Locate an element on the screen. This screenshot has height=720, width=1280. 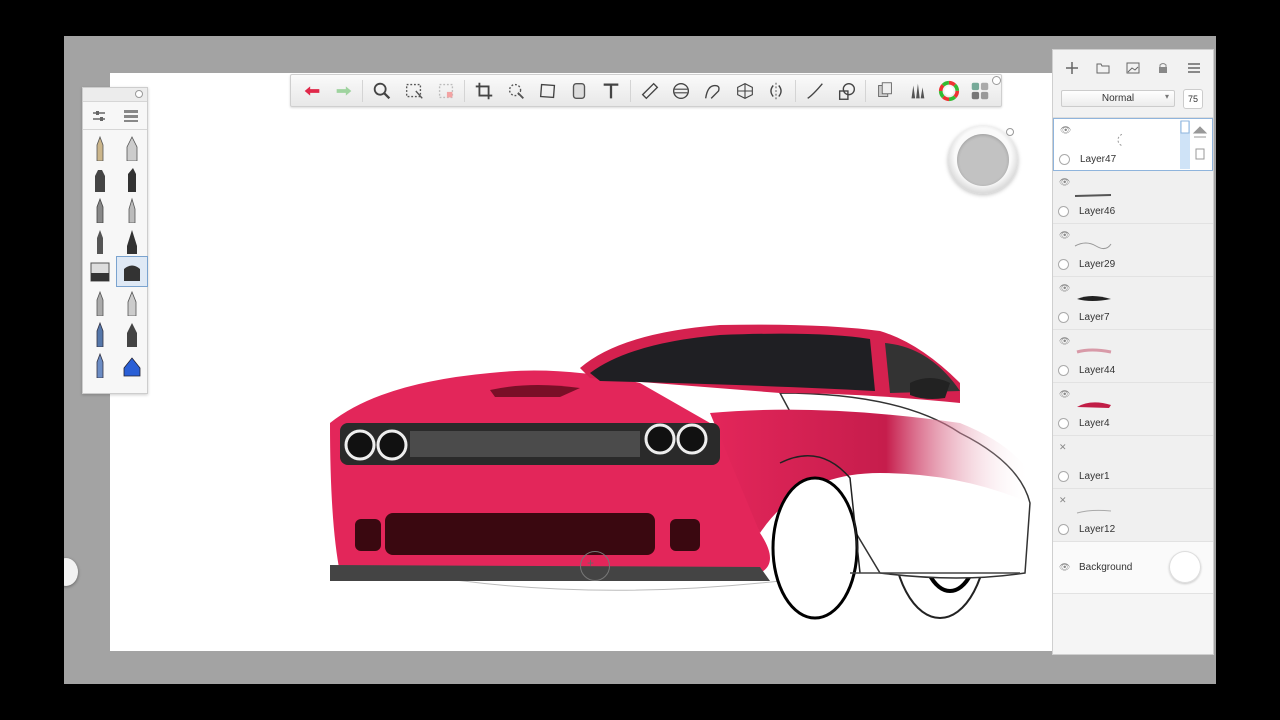
add-layer-icon is located at coordinates (1072, 68).